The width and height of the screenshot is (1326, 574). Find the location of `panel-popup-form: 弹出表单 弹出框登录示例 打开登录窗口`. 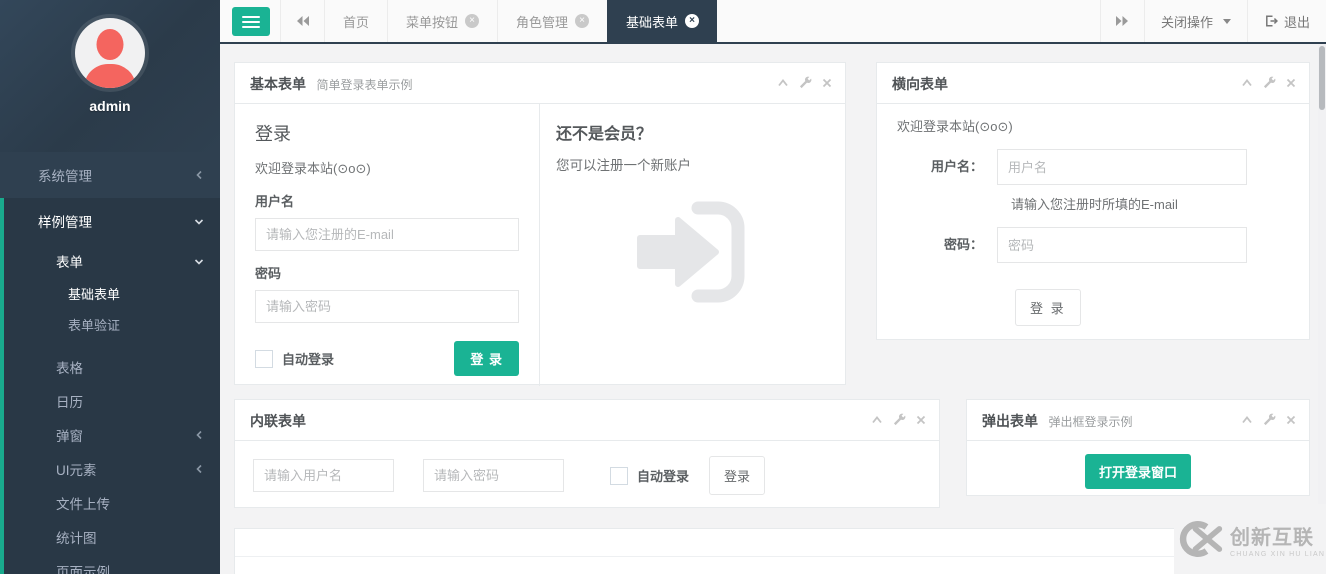

panel-popup-form: 弹出表单 弹出框登录示例 打开登录窗口 is located at coordinates (1138, 447).